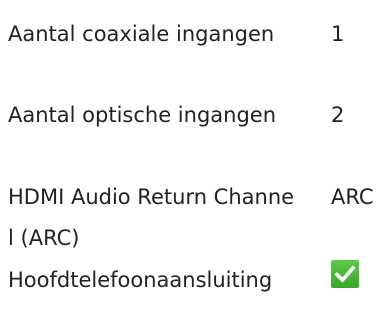 The width and height of the screenshot is (386, 334). What do you see at coordinates (142, 115) in the screenshot?
I see `spec-label: Aantal optische ingangen` at bounding box center [142, 115].